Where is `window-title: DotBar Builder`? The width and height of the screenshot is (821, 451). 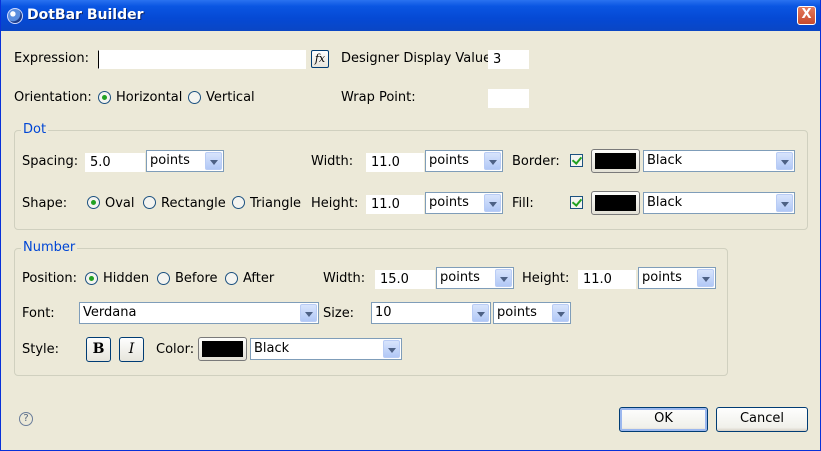
window-title: DotBar Builder is located at coordinates (85, 15).